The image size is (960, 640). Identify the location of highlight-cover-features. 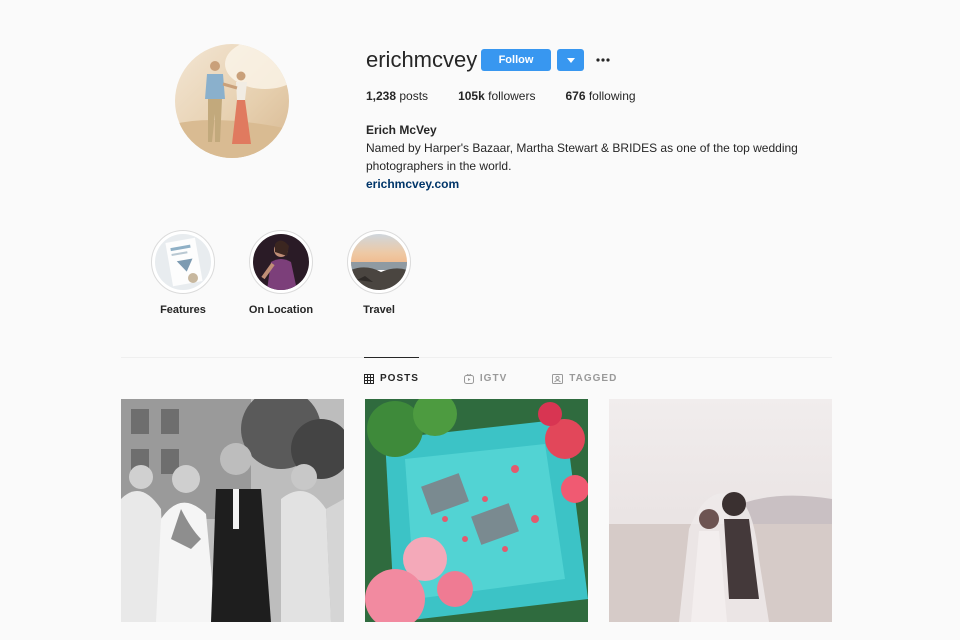
(183, 262).